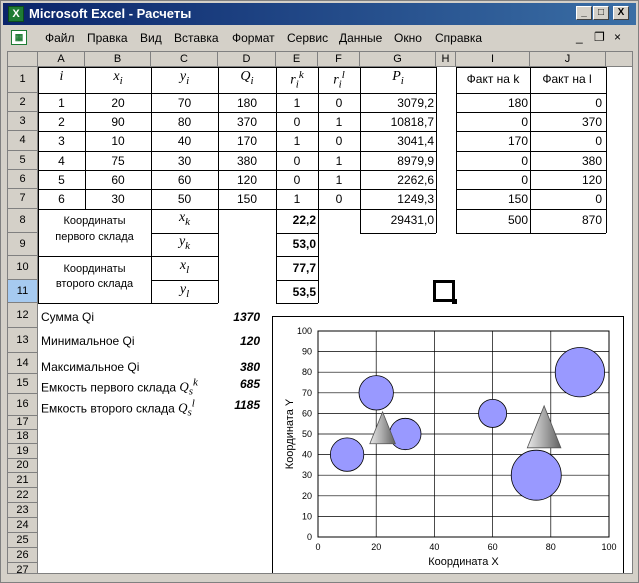  What do you see at coordinates (296, 244) in the screenshot?
I see `yk-value: 53,0` at bounding box center [296, 244].